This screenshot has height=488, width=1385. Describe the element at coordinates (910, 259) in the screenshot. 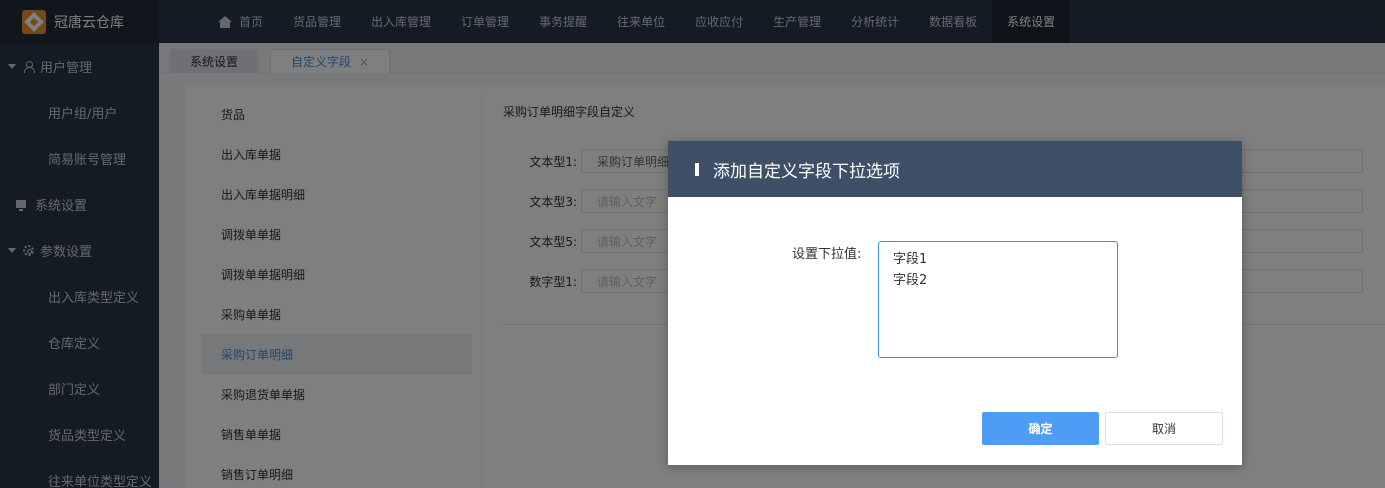

I see `option-line: 字段1` at that location.